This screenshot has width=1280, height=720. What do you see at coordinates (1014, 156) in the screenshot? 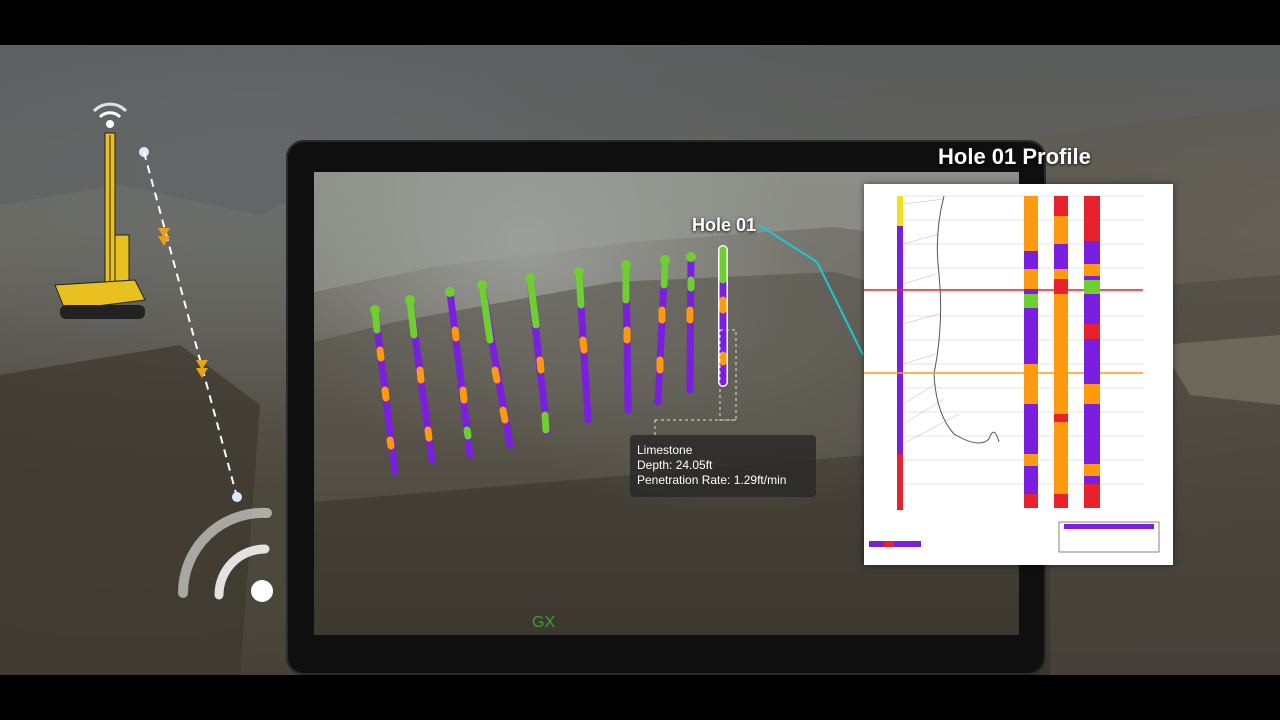
I see `profile-title: Hole 01 Profile` at bounding box center [1014, 156].